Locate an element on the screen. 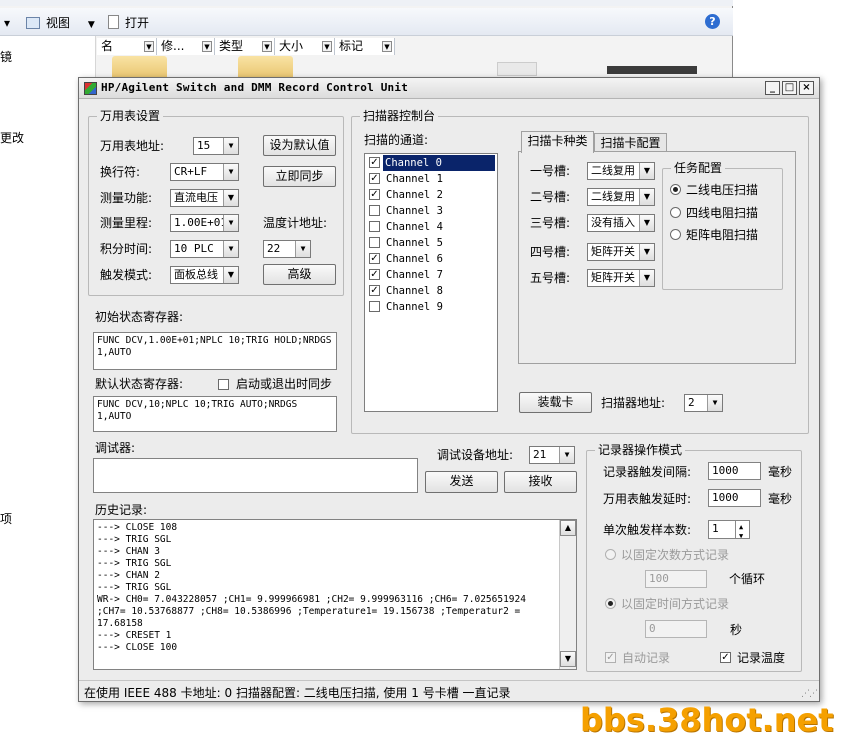 This screenshot has width=844, height=739. channel-item: Channel 9 is located at coordinates (431, 307).